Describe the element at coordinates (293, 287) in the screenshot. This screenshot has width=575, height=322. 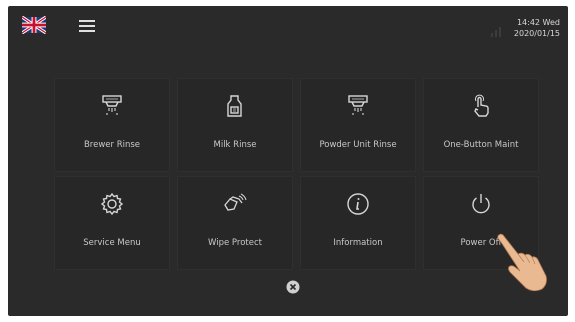
I see `close-icon` at that location.